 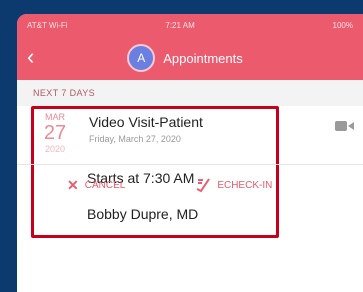 I want to click on cancel-button: ✕ CANCEL, so click(x=96, y=185).